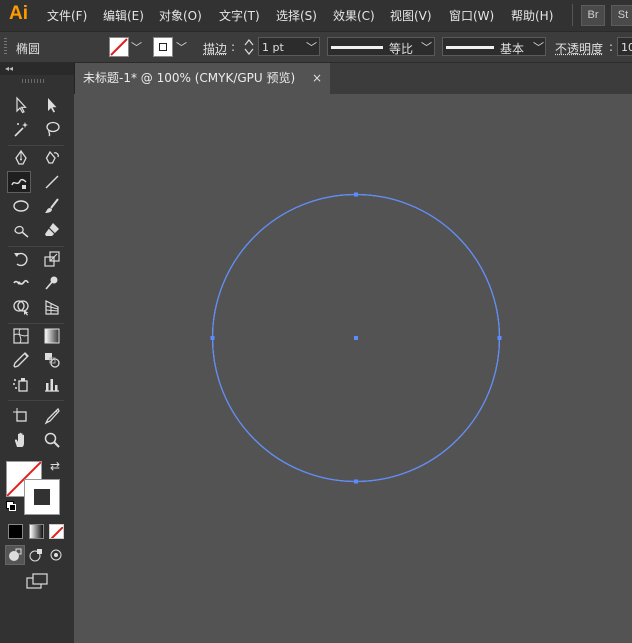 The width and height of the screenshot is (632, 643). Describe the element at coordinates (15, 531) in the screenshot. I see `color-mode-button` at that location.